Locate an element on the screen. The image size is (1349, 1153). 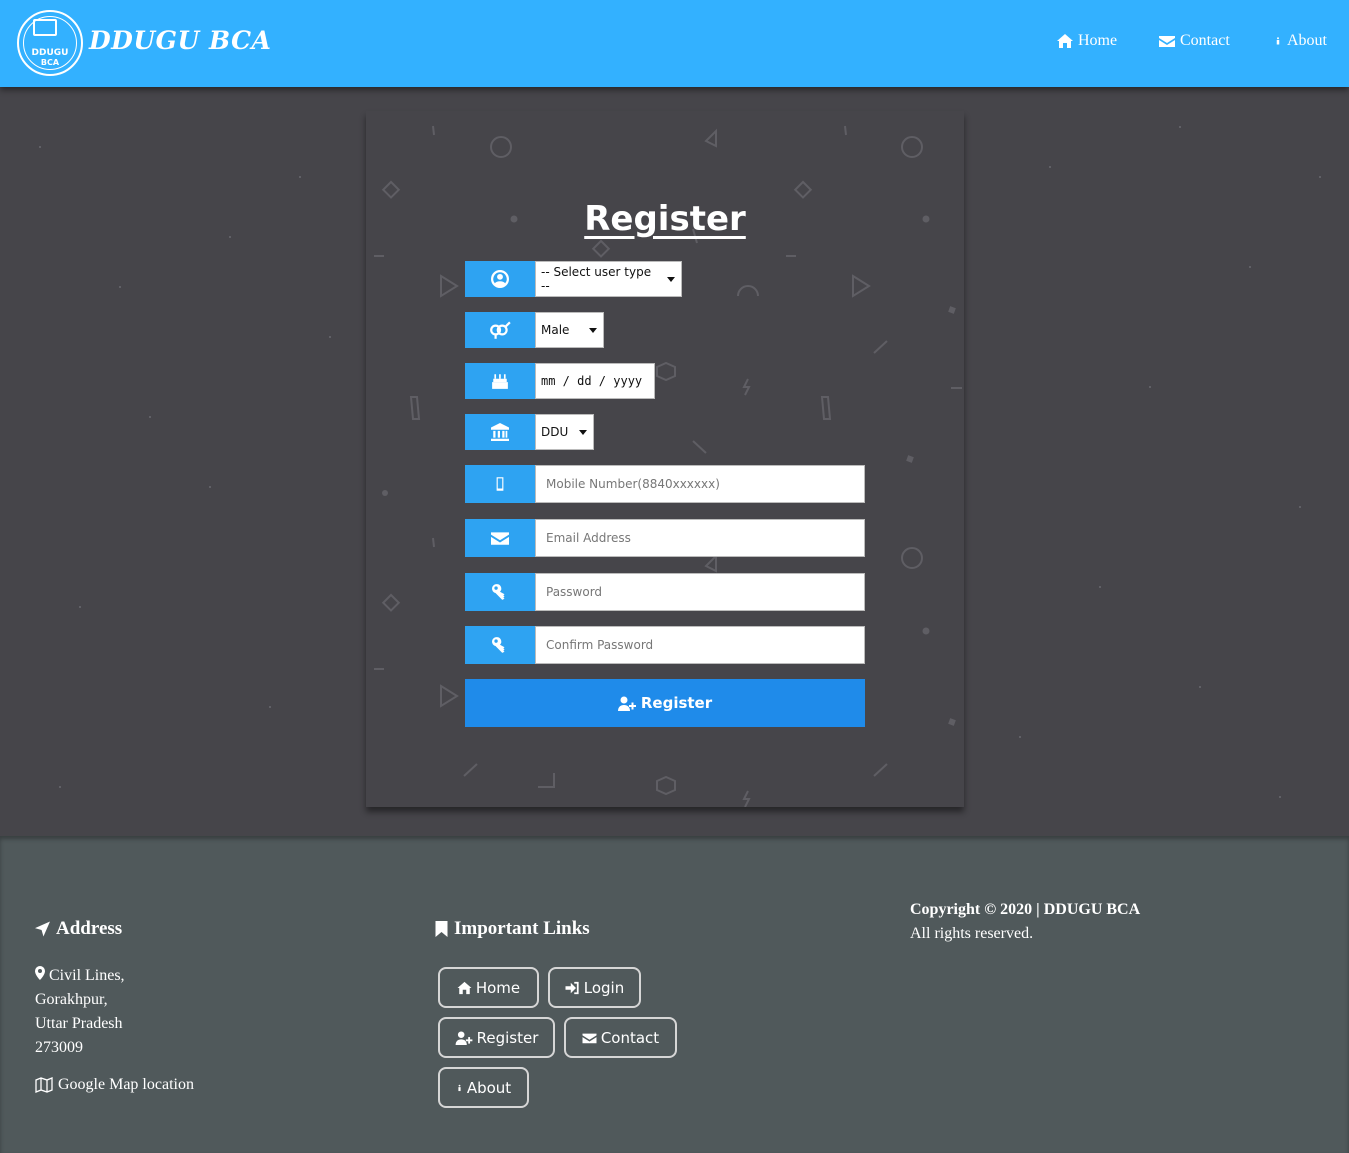
brand-name: DDUGU BCA is located at coordinates (180, 40).